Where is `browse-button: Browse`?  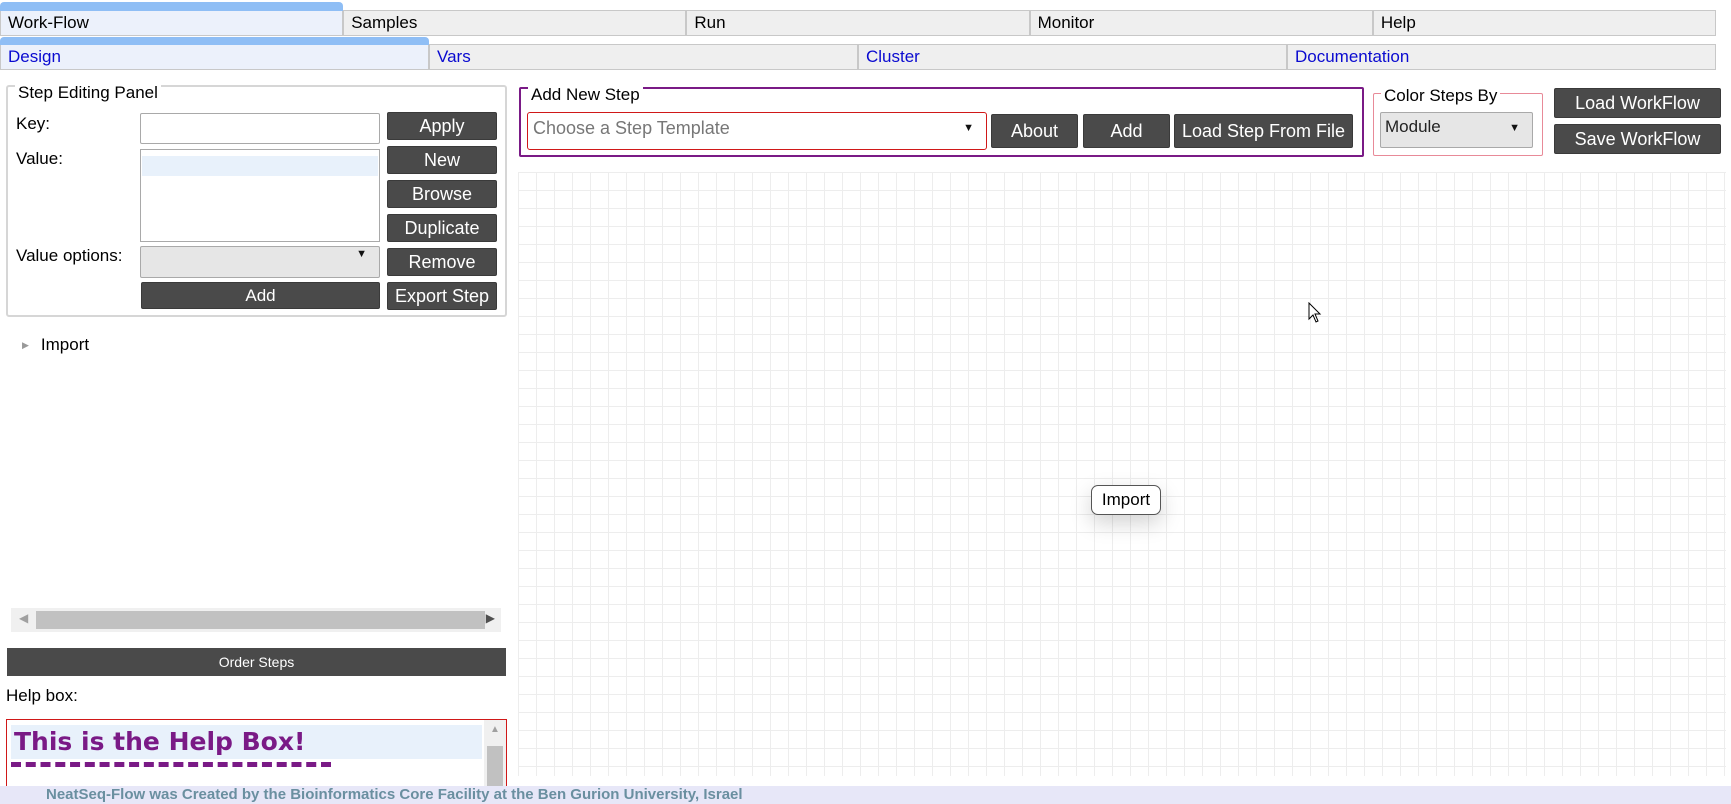
browse-button: Browse is located at coordinates (442, 194).